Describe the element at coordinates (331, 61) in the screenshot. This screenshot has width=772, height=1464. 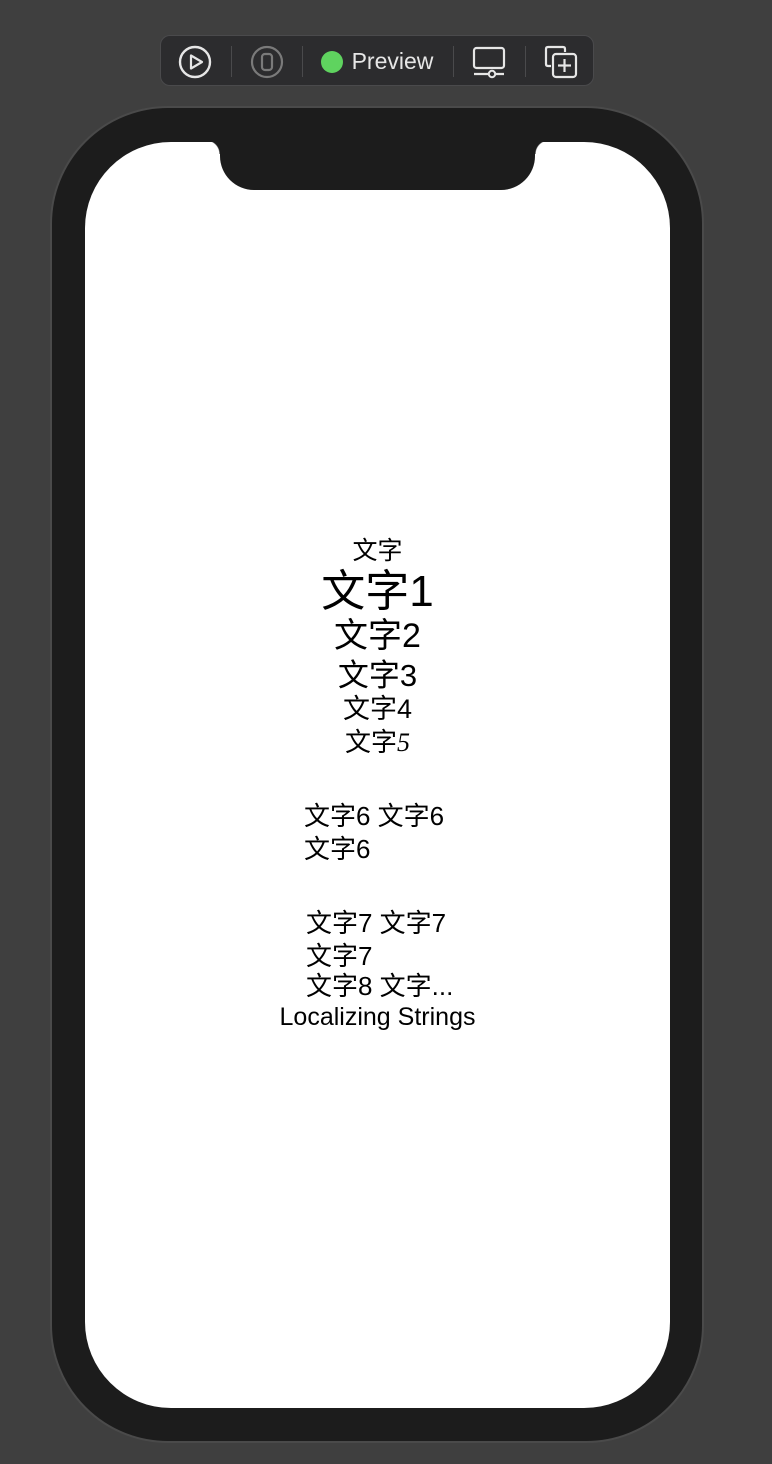
I see `green-status-dot-icon` at that location.